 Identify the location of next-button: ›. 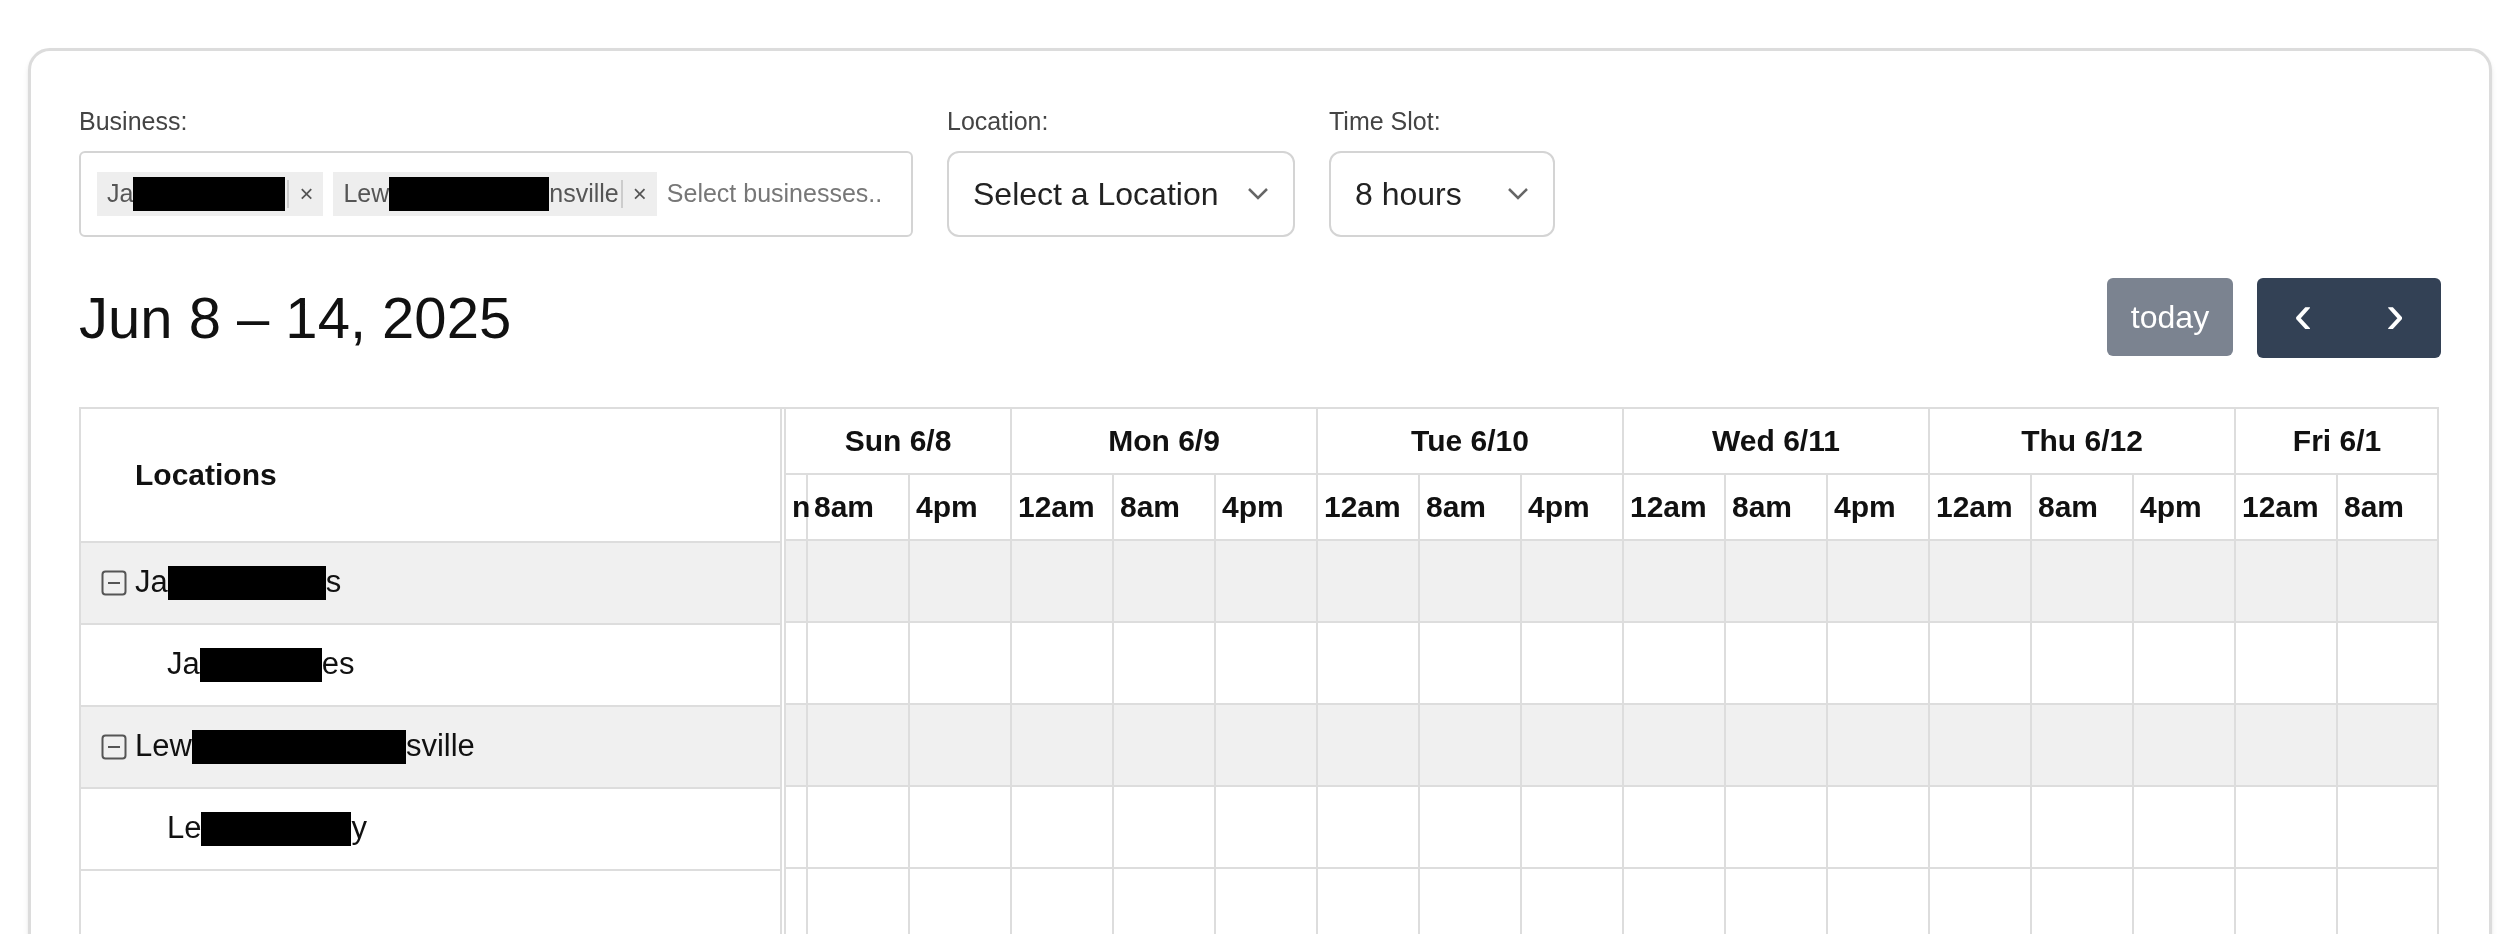
(2395, 317).